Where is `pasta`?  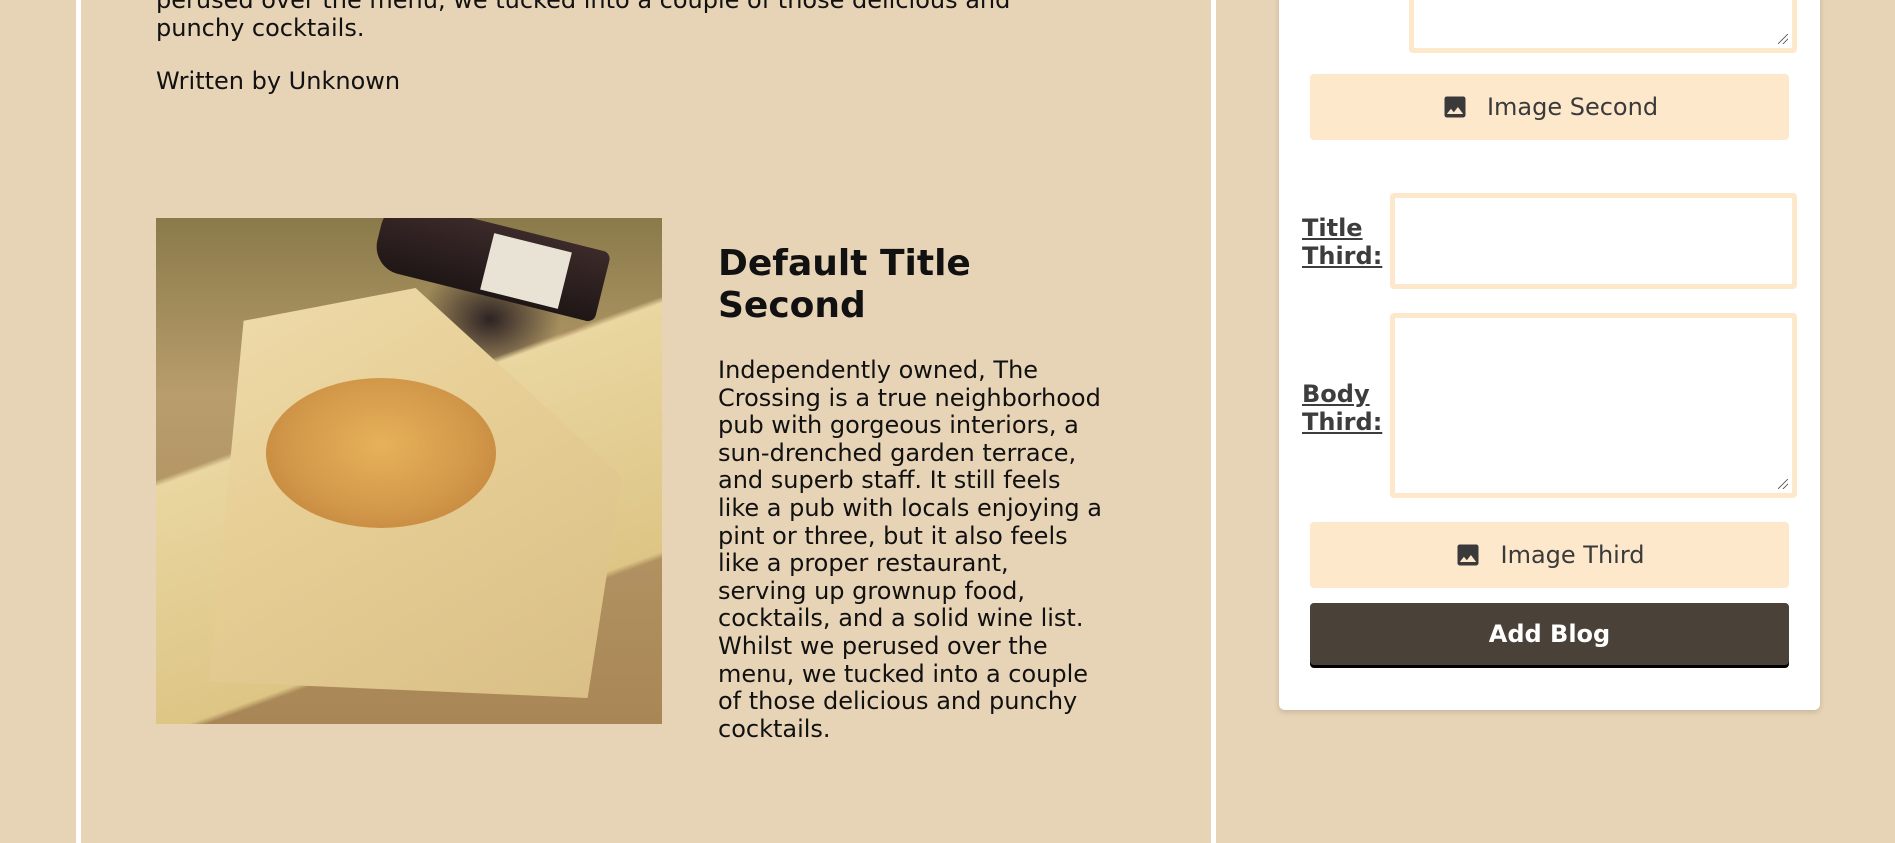
pasta is located at coordinates (381, 453).